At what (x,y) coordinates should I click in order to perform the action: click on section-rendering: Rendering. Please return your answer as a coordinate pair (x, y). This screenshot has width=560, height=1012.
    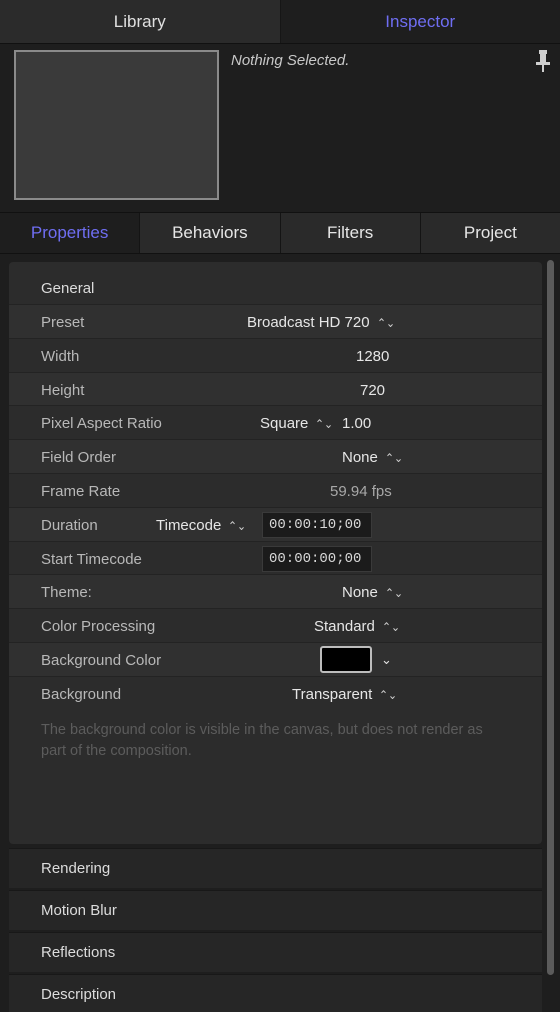
    Looking at the image, I should click on (275, 868).